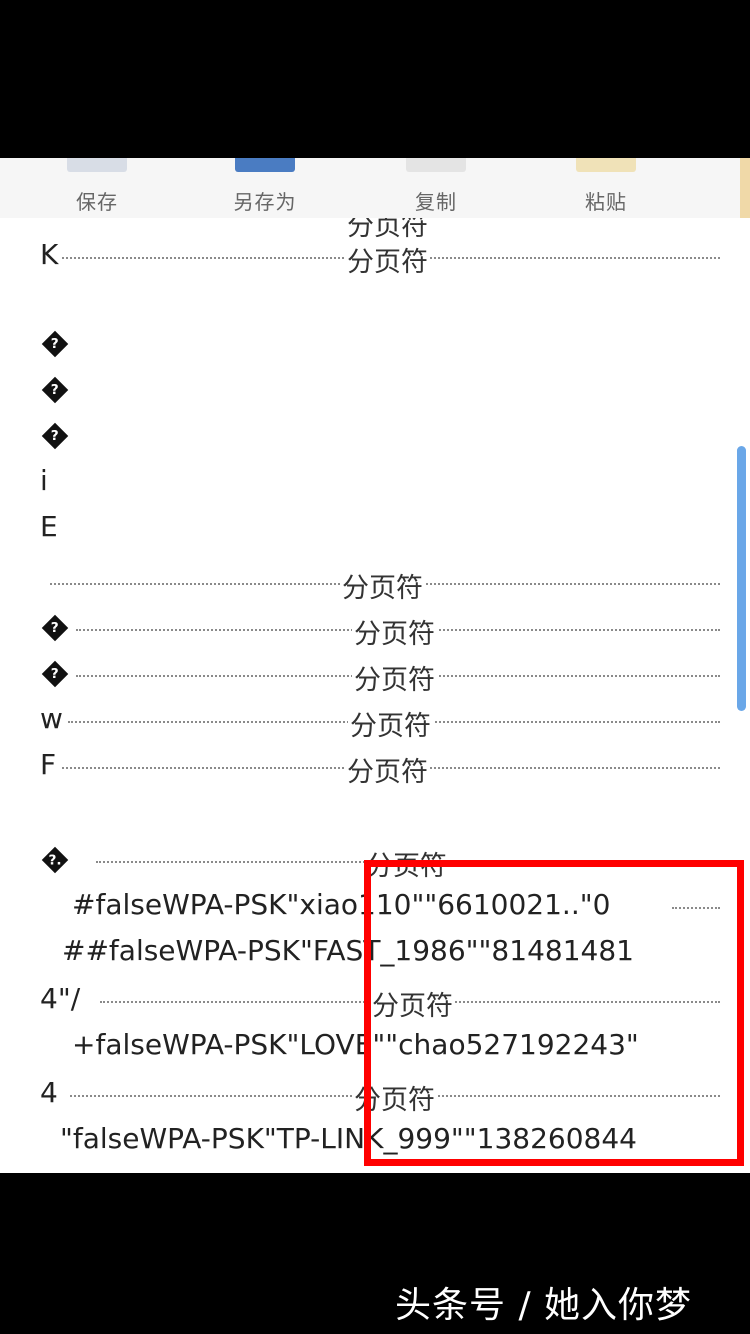 The width and height of the screenshot is (750, 1334). I want to click on wifi-entry-text: #falseWPA-PSK"xiao110""6610021.."0, so click(341, 904).